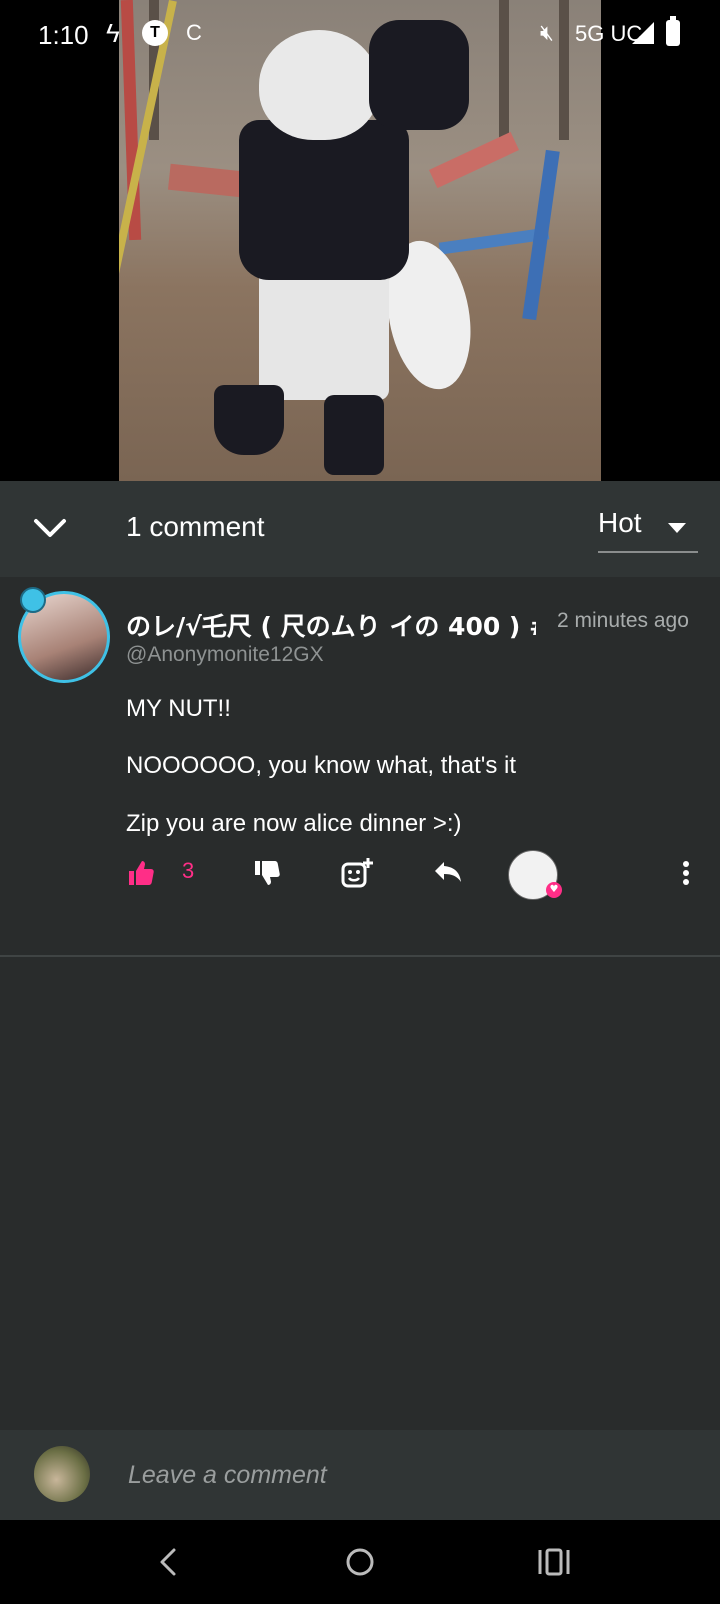 This screenshot has width=720, height=1604. What do you see at coordinates (178, 708) in the screenshot?
I see `comment-text-line: MY NUT!!` at bounding box center [178, 708].